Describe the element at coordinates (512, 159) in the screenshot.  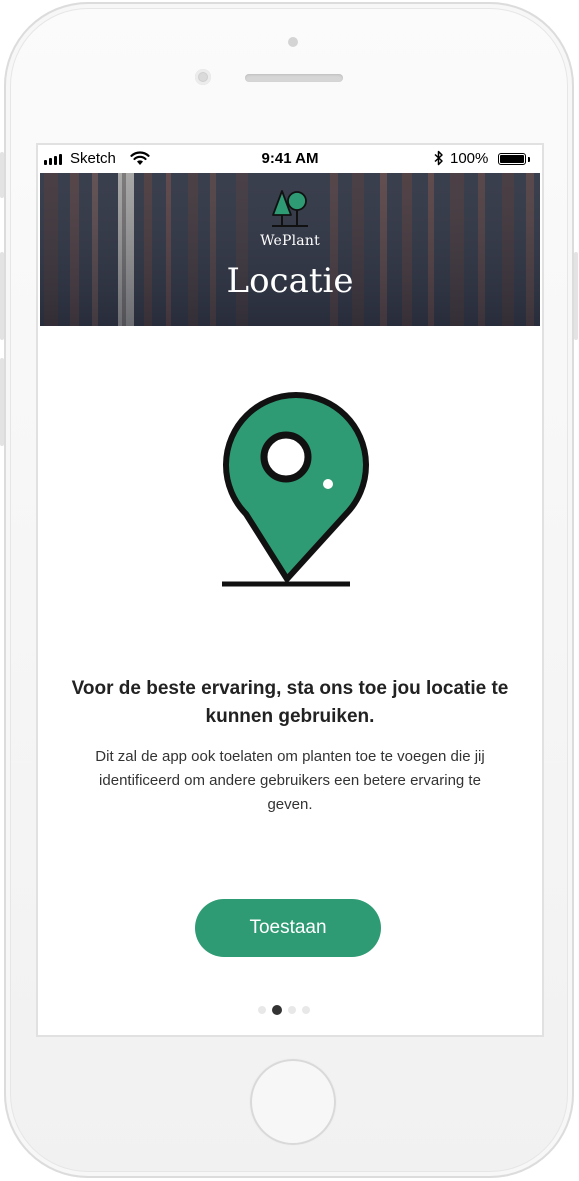
I see `battery-icon` at that location.